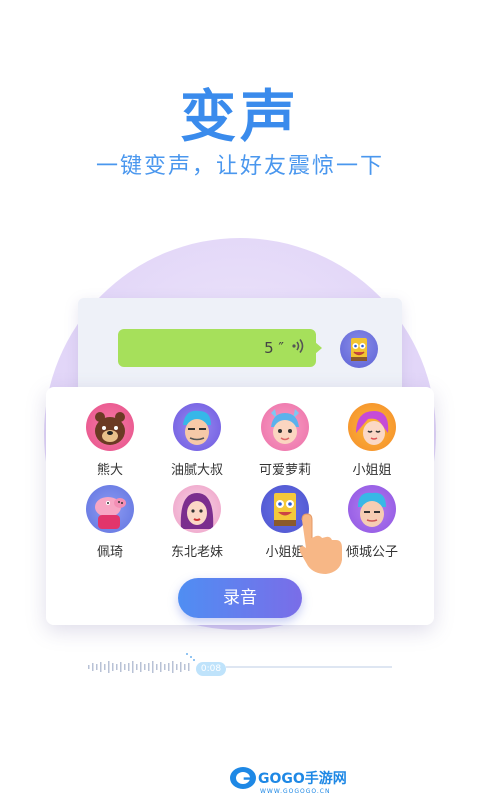  I want to click on girl-avatar-icon, so click(372, 427).